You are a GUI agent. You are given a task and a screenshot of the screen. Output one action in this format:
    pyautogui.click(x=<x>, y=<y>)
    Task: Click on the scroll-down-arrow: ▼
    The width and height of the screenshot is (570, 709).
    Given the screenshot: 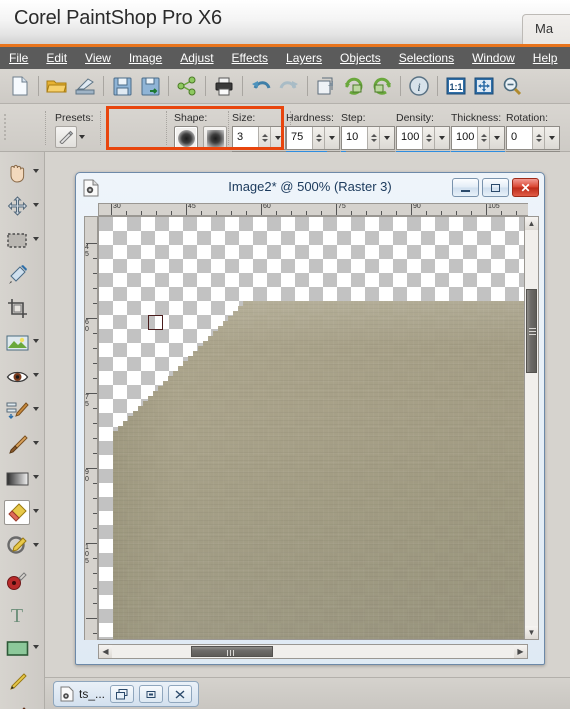 What is the action you would take?
    pyautogui.click(x=531, y=632)
    